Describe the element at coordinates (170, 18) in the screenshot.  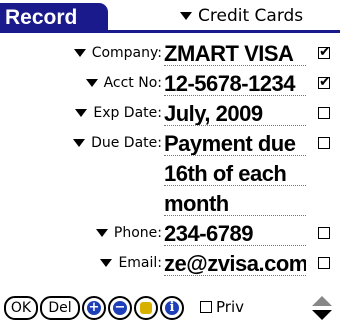
I see `title-bar: Record Credit Cards` at that location.